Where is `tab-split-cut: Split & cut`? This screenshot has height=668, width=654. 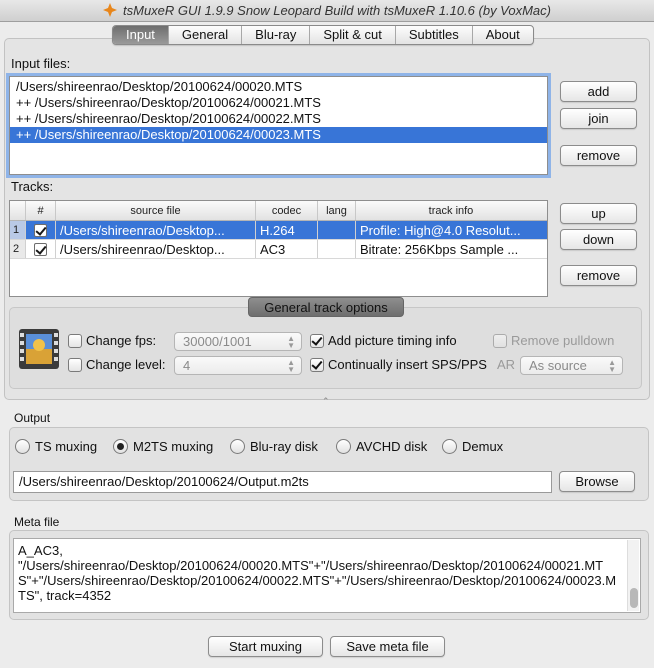
tab-split-cut: Split & cut is located at coordinates (353, 35).